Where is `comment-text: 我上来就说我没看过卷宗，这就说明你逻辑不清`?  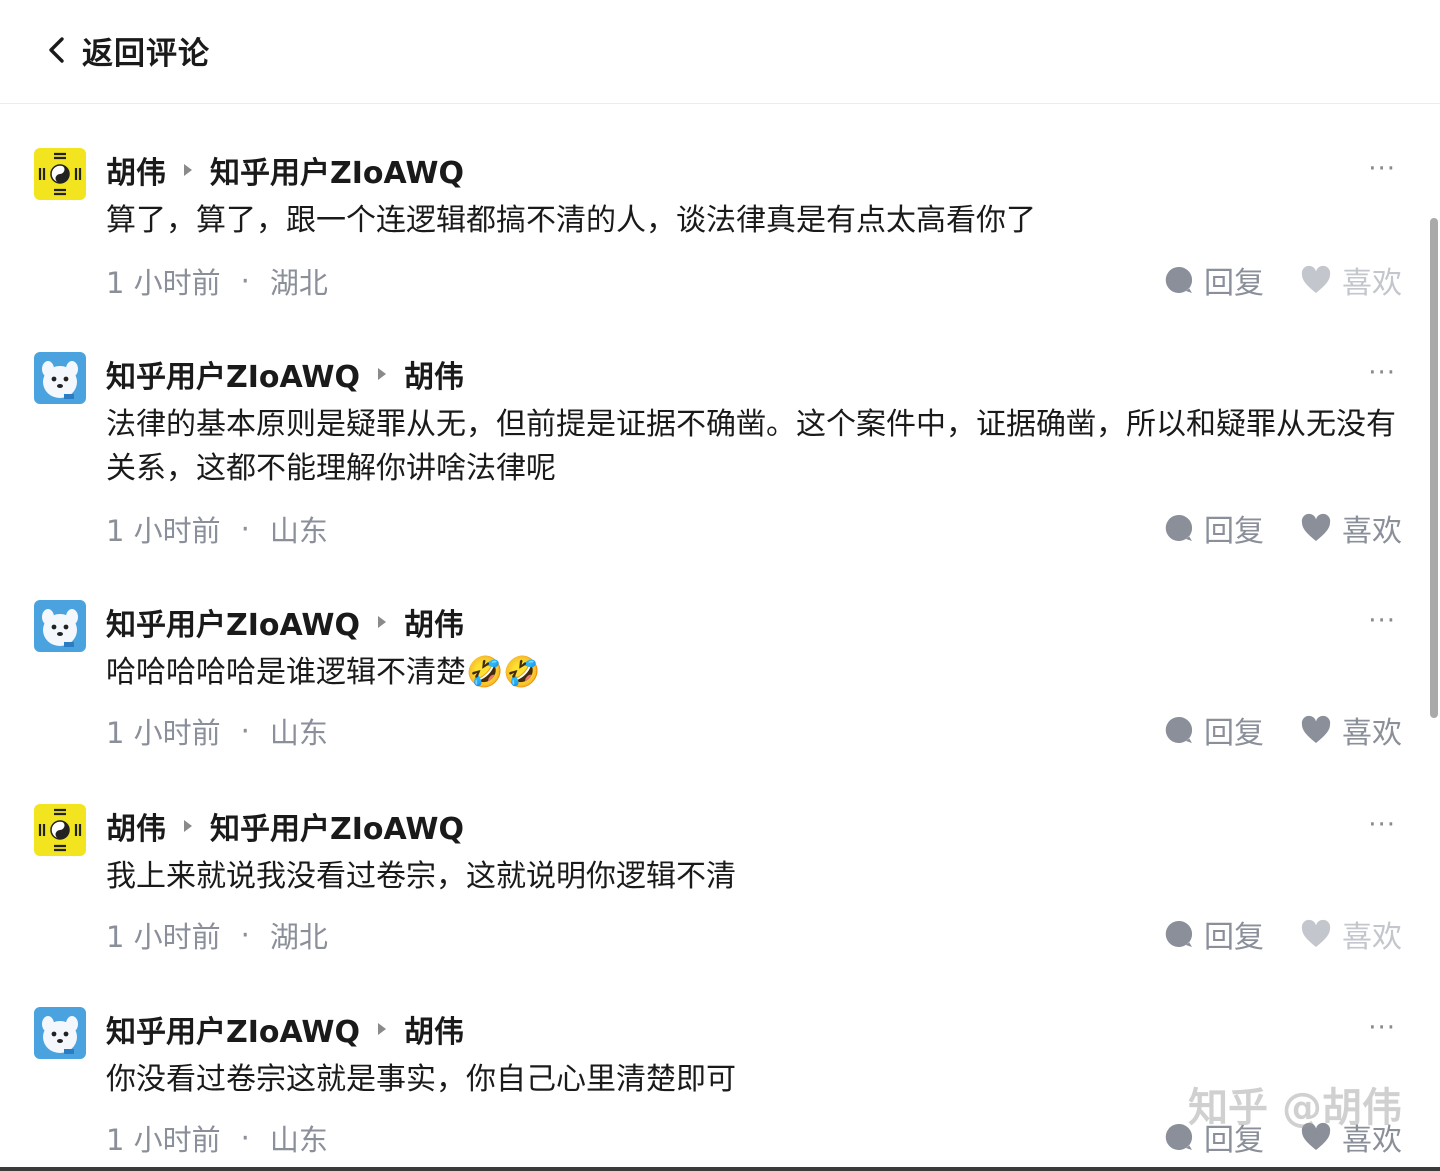 comment-text: 我上来就说我没看过卷宗，这就说明你逻辑不清 is located at coordinates (421, 876).